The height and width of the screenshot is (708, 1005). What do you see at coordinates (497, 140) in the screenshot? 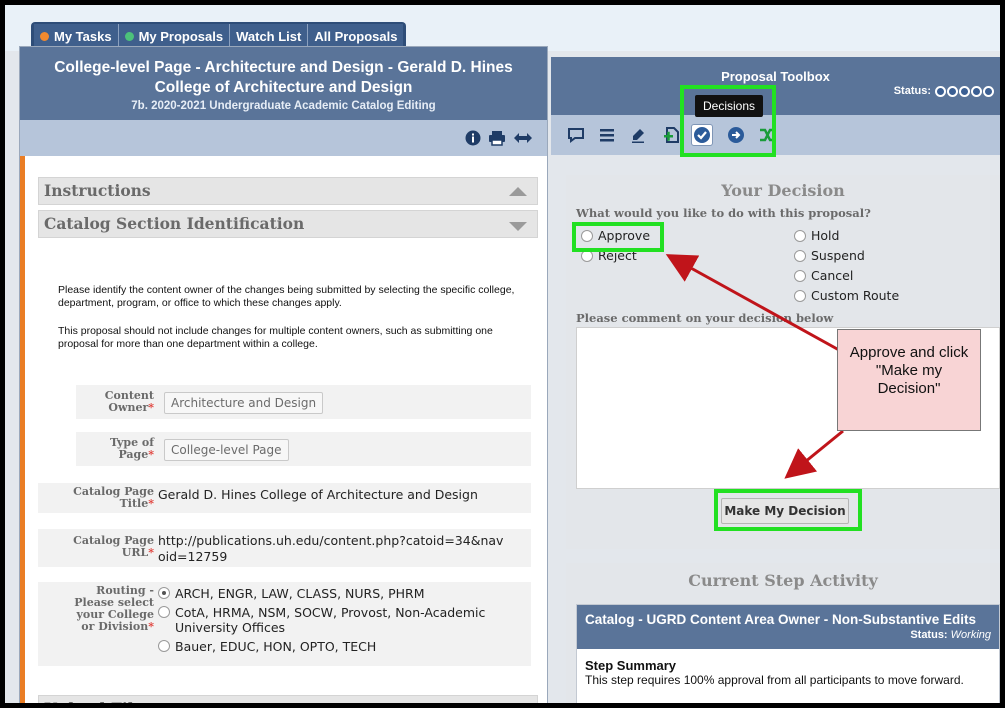
I see `print-icon` at bounding box center [497, 140].